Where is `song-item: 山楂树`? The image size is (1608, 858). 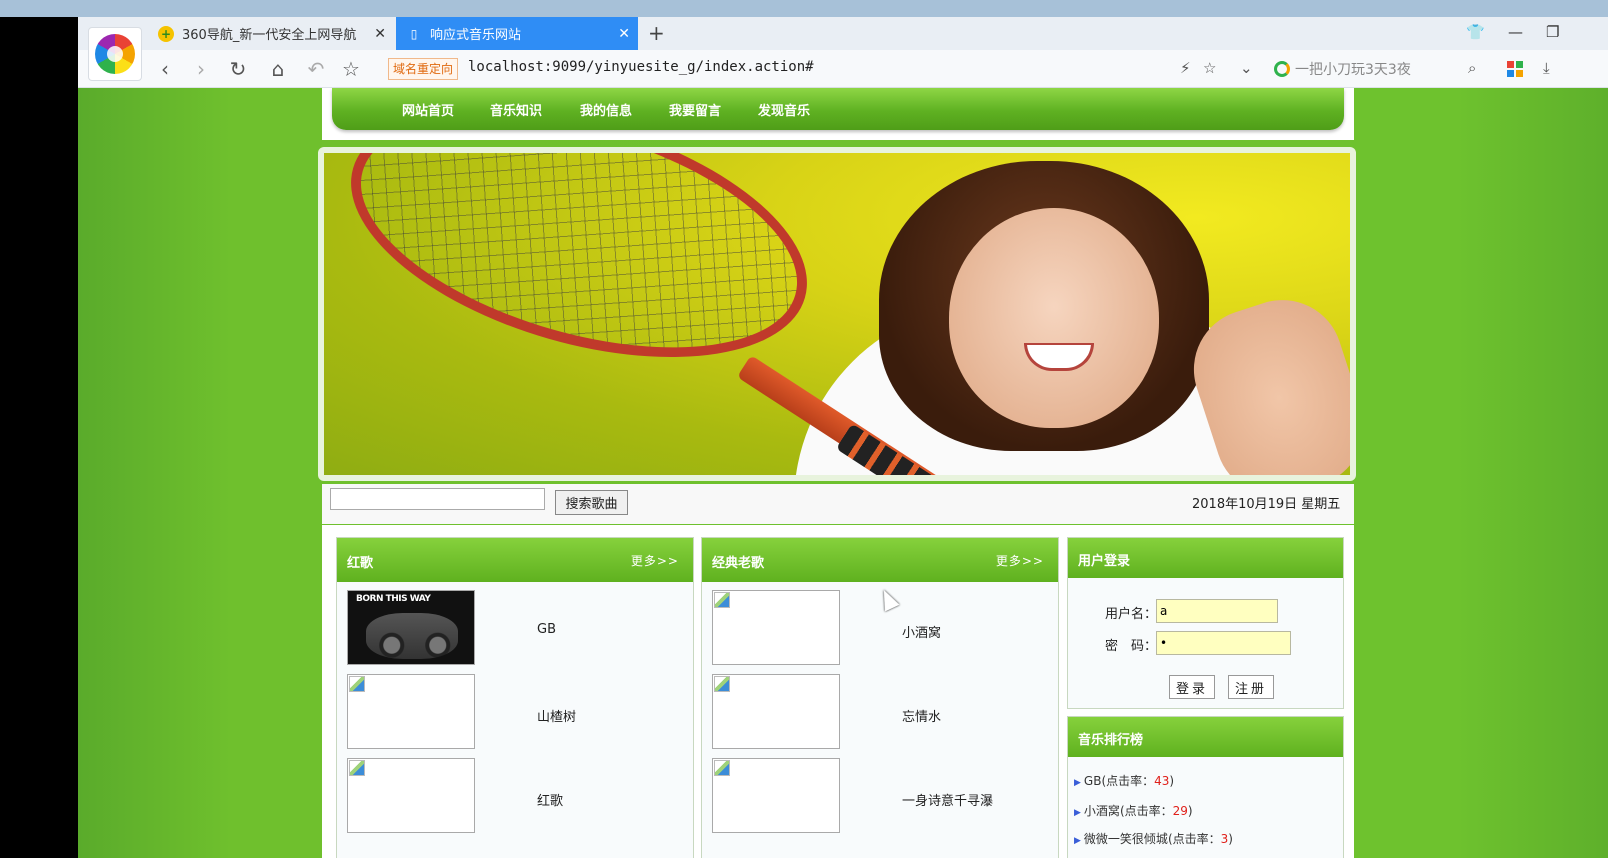
song-item: 山楂树 is located at coordinates (515, 708).